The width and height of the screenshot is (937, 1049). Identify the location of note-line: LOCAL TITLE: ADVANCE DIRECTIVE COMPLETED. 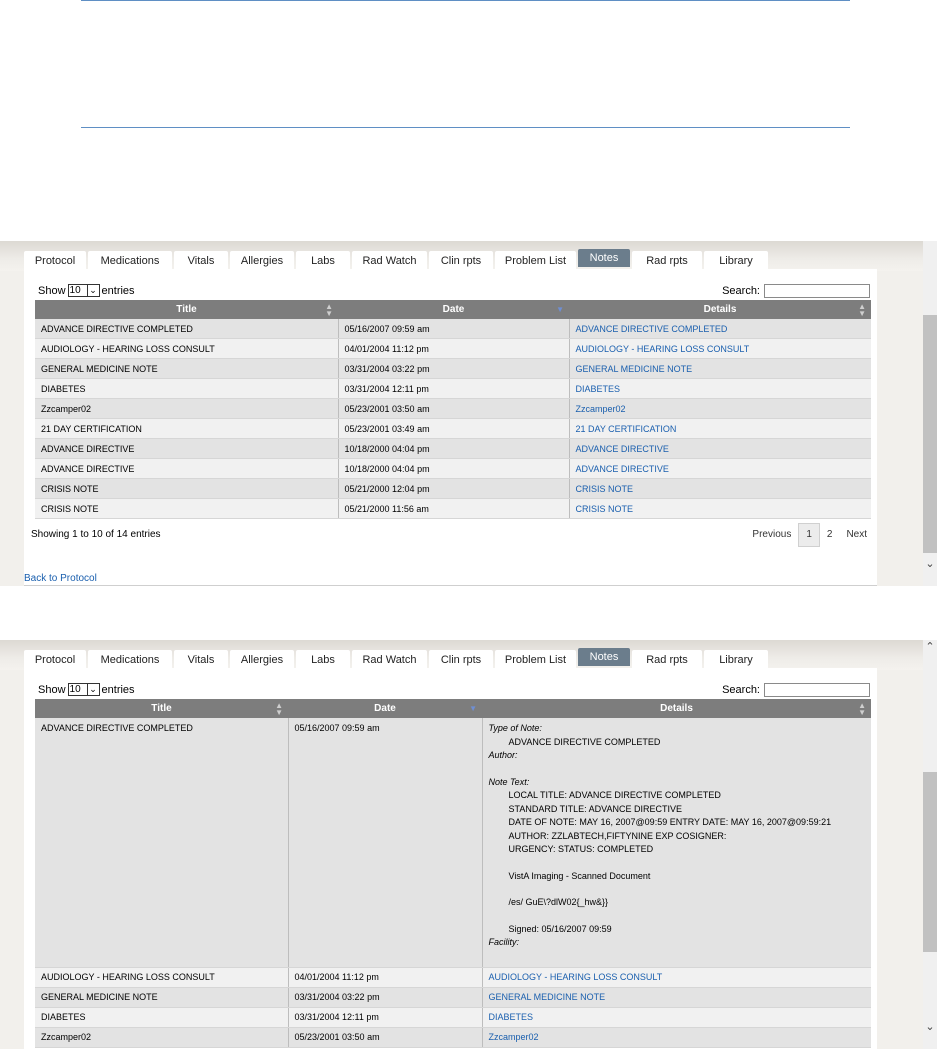
(614, 795).